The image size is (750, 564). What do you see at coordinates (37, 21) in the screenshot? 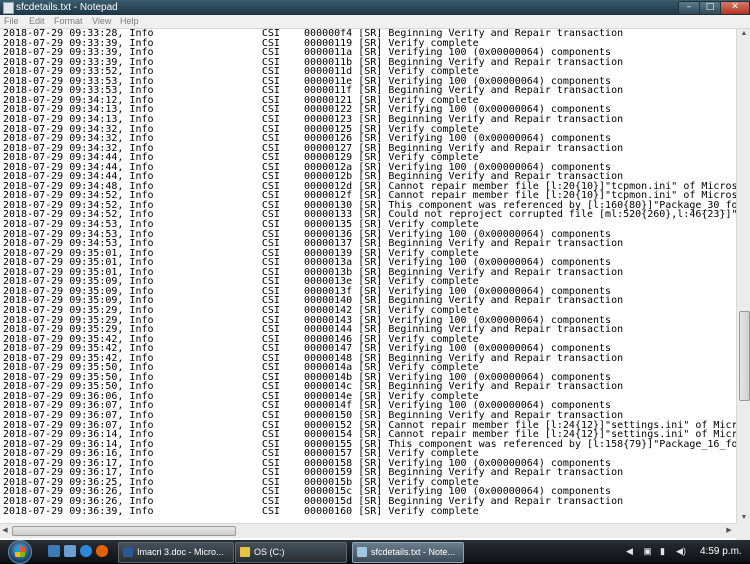
I see `menu-edit: Edit` at bounding box center [37, 21].